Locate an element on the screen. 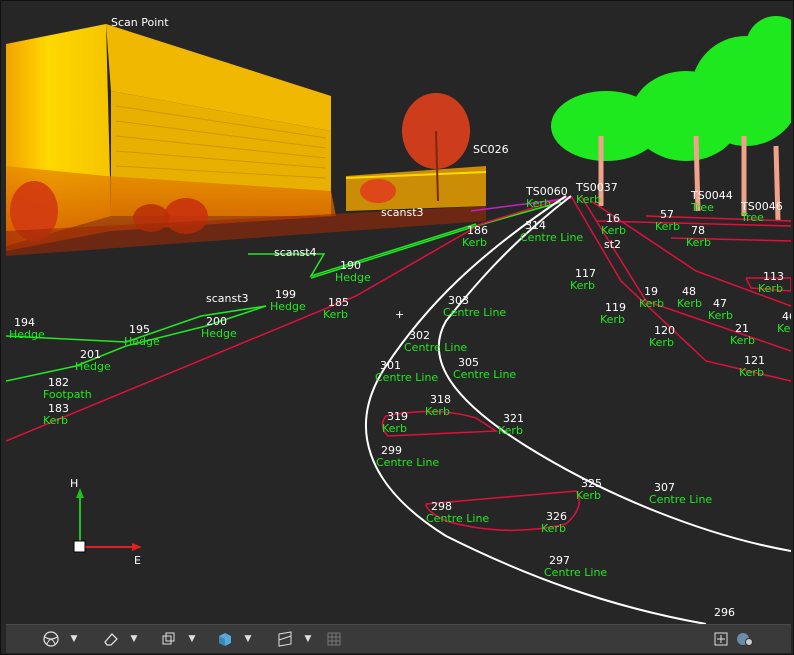  point-label: 199Hedge is located at coordinates (288, 300).